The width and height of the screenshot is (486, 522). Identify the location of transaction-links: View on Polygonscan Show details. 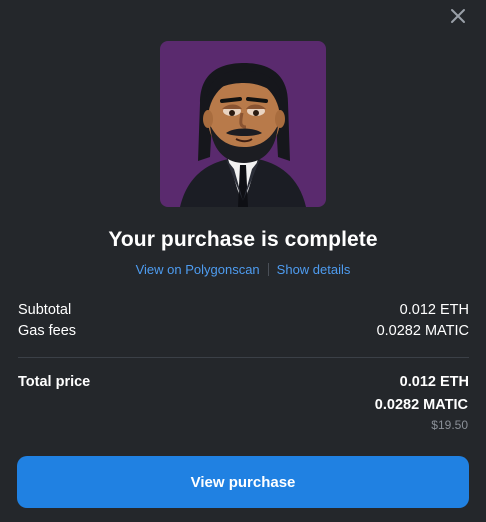
(243, 269).